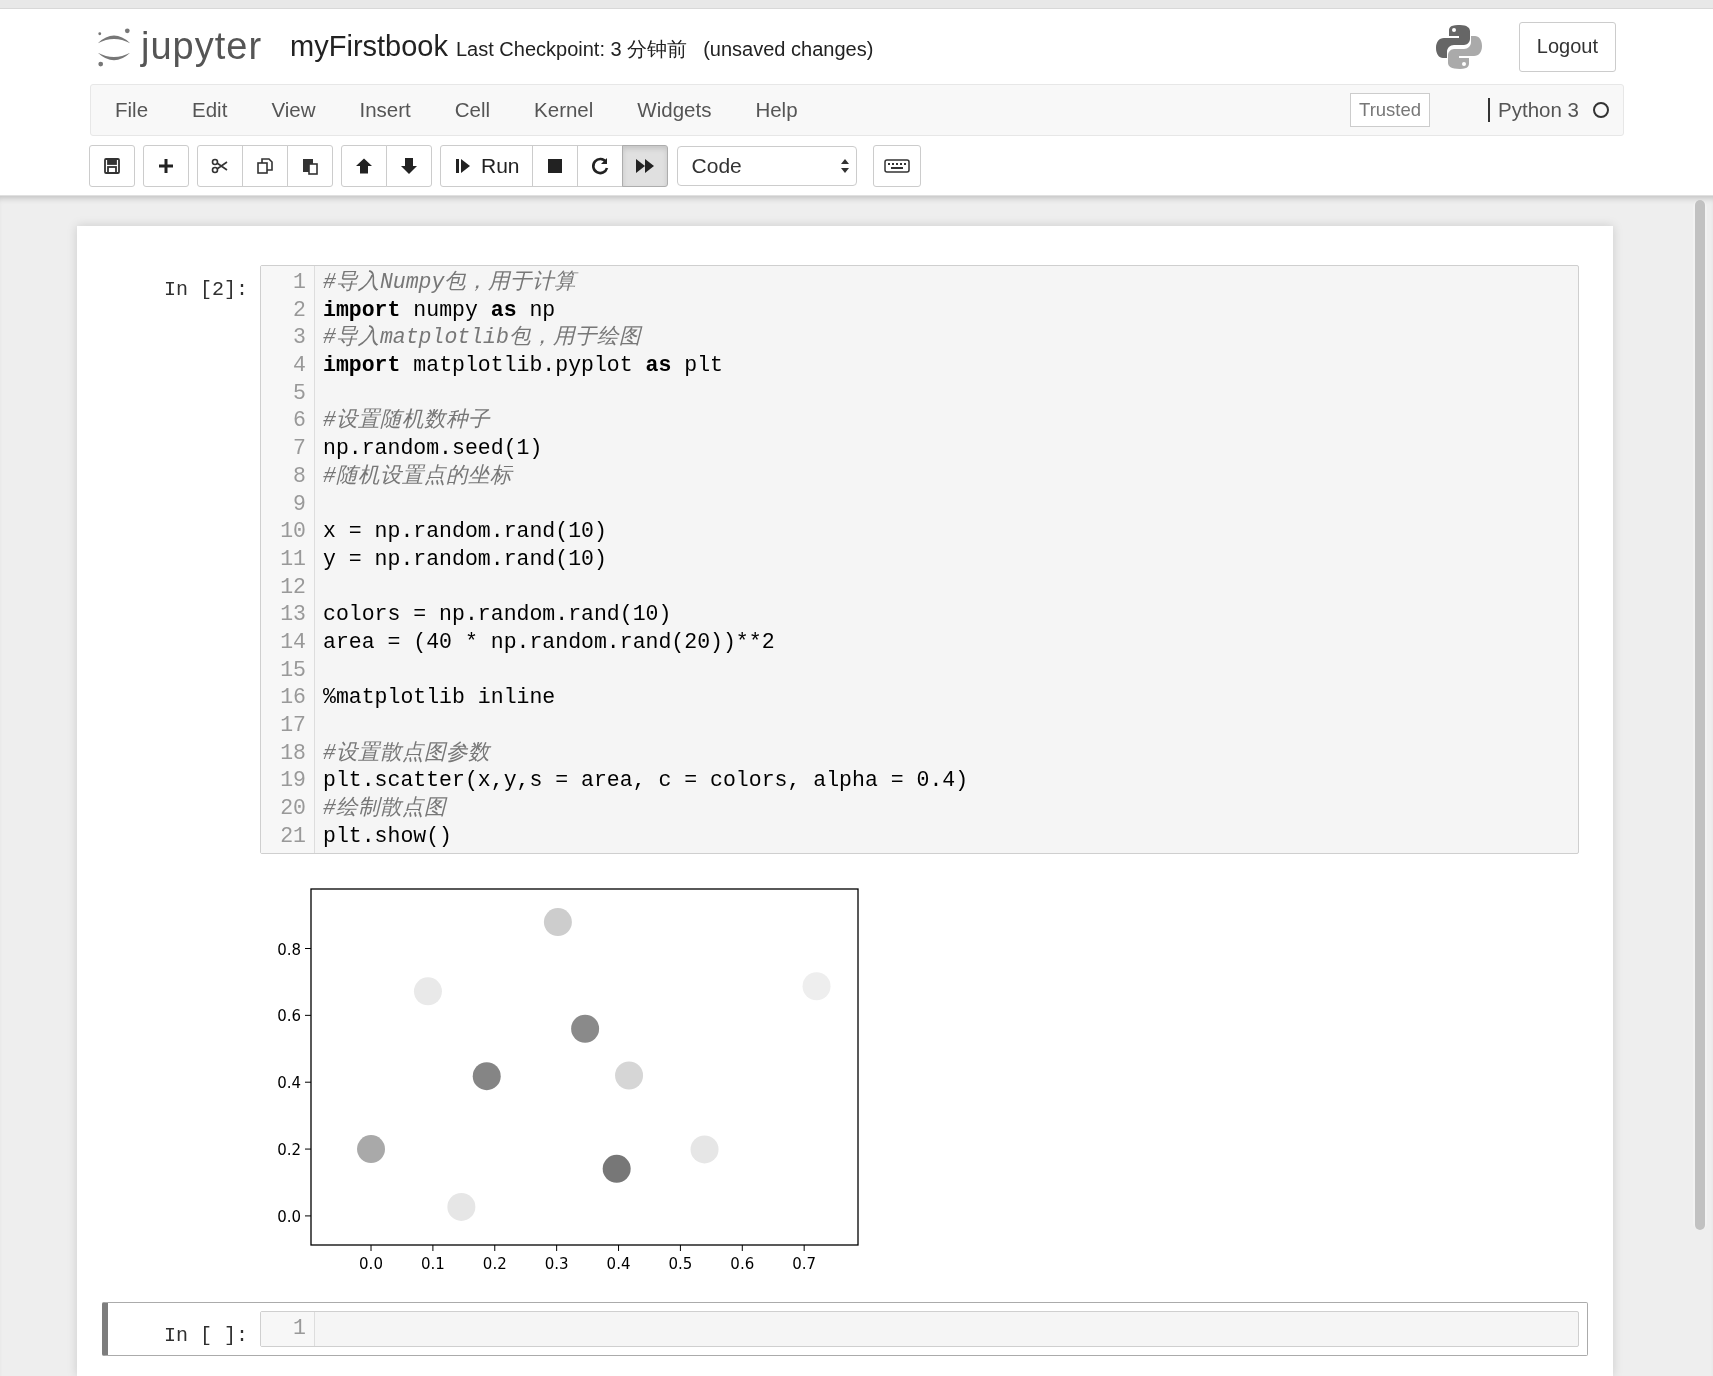 This screenshot has height=1376, width=1713. Describe the element at coordinates (1567, 46) in the screenshot. I see `logout-button: Logout` at that location.